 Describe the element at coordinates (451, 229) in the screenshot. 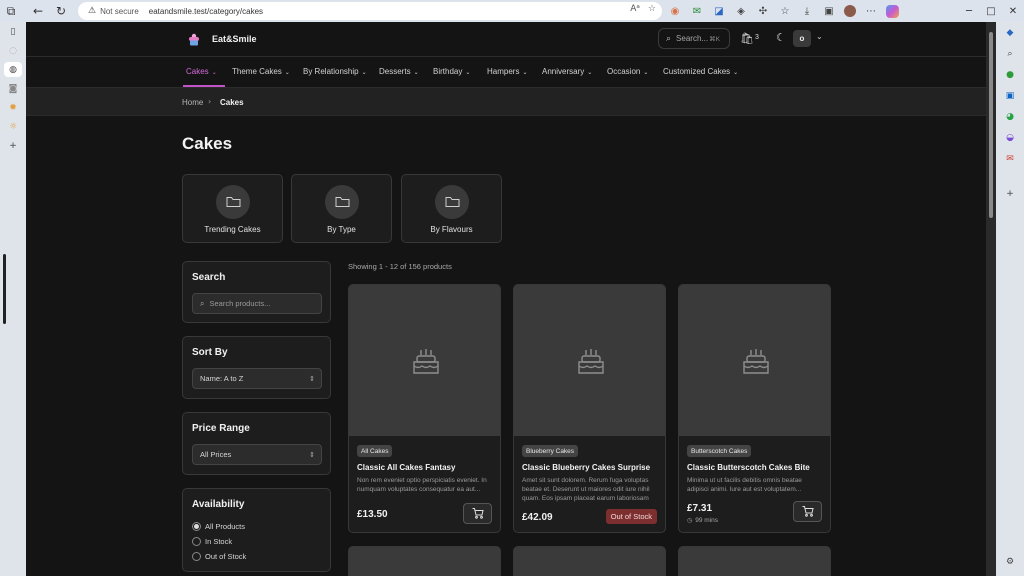

I see `subcategory-label: By Flavours` at that location.